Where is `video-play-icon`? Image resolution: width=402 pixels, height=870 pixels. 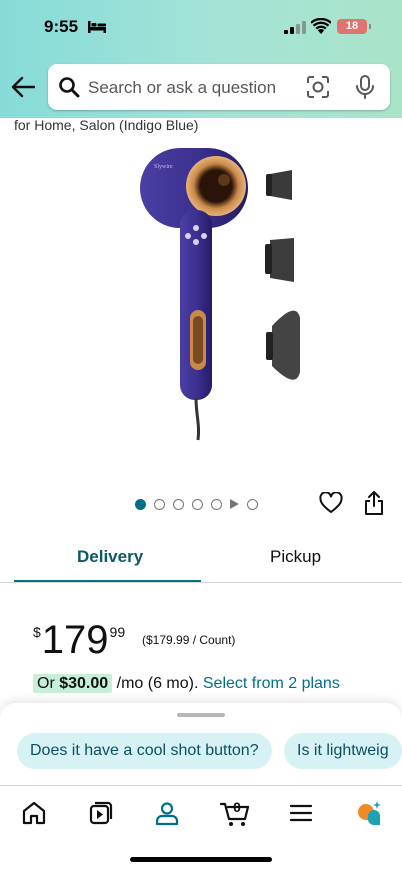 video-play-icon is located at coordinates (234, 504).